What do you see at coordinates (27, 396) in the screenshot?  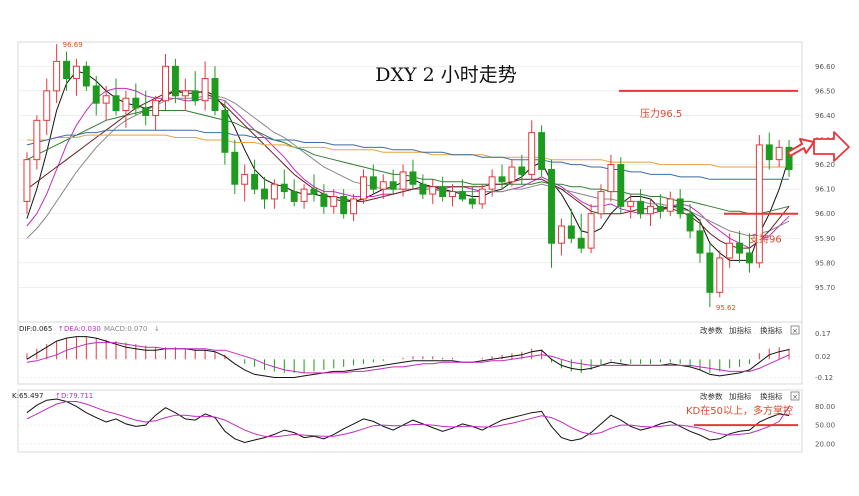 I see `kd-k-label: K:65.497` at bounding box center [27, 396].